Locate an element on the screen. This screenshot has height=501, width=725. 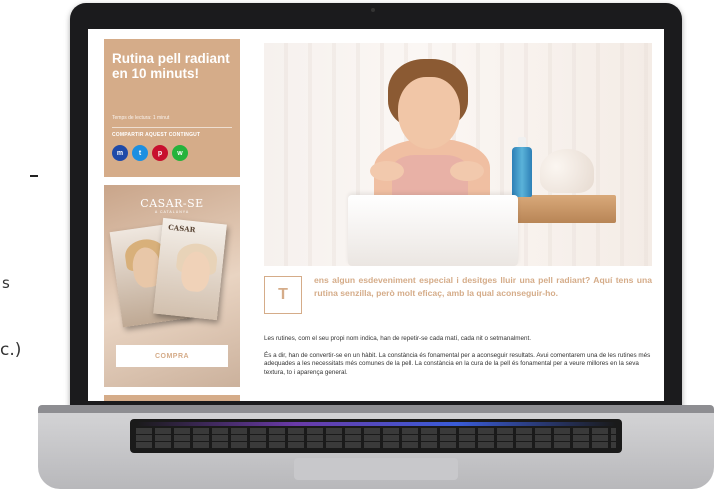
divider is located at coordinates (172, 127).